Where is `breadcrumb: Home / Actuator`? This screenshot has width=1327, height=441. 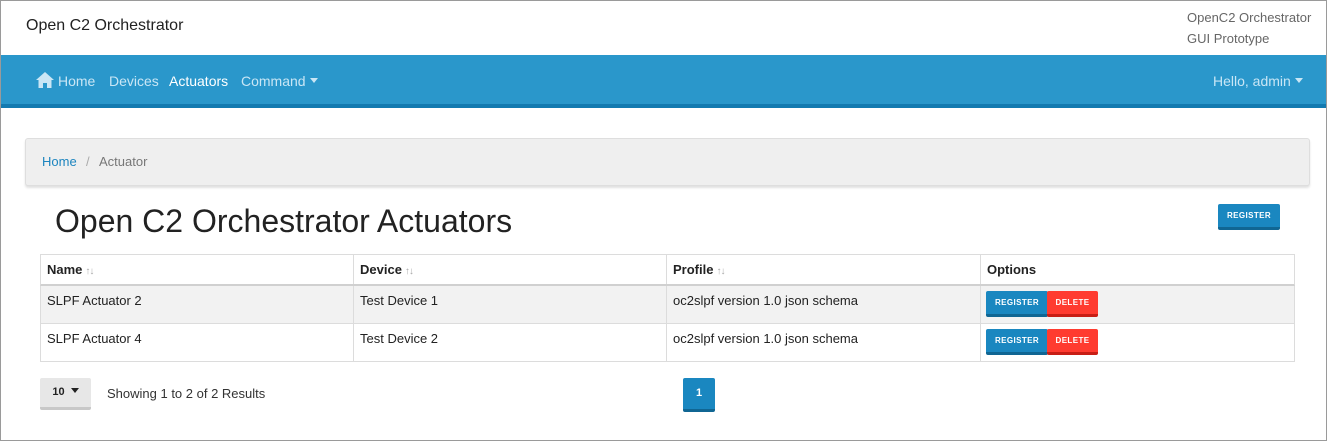
breadcrumb: Home / Actuator is located at coordinates (667, 162).